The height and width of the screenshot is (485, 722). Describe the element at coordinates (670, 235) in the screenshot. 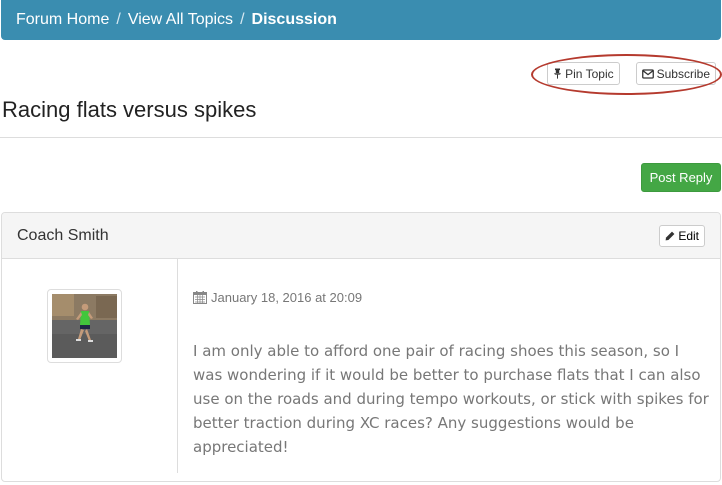

I see `pencil-icon` at that location.